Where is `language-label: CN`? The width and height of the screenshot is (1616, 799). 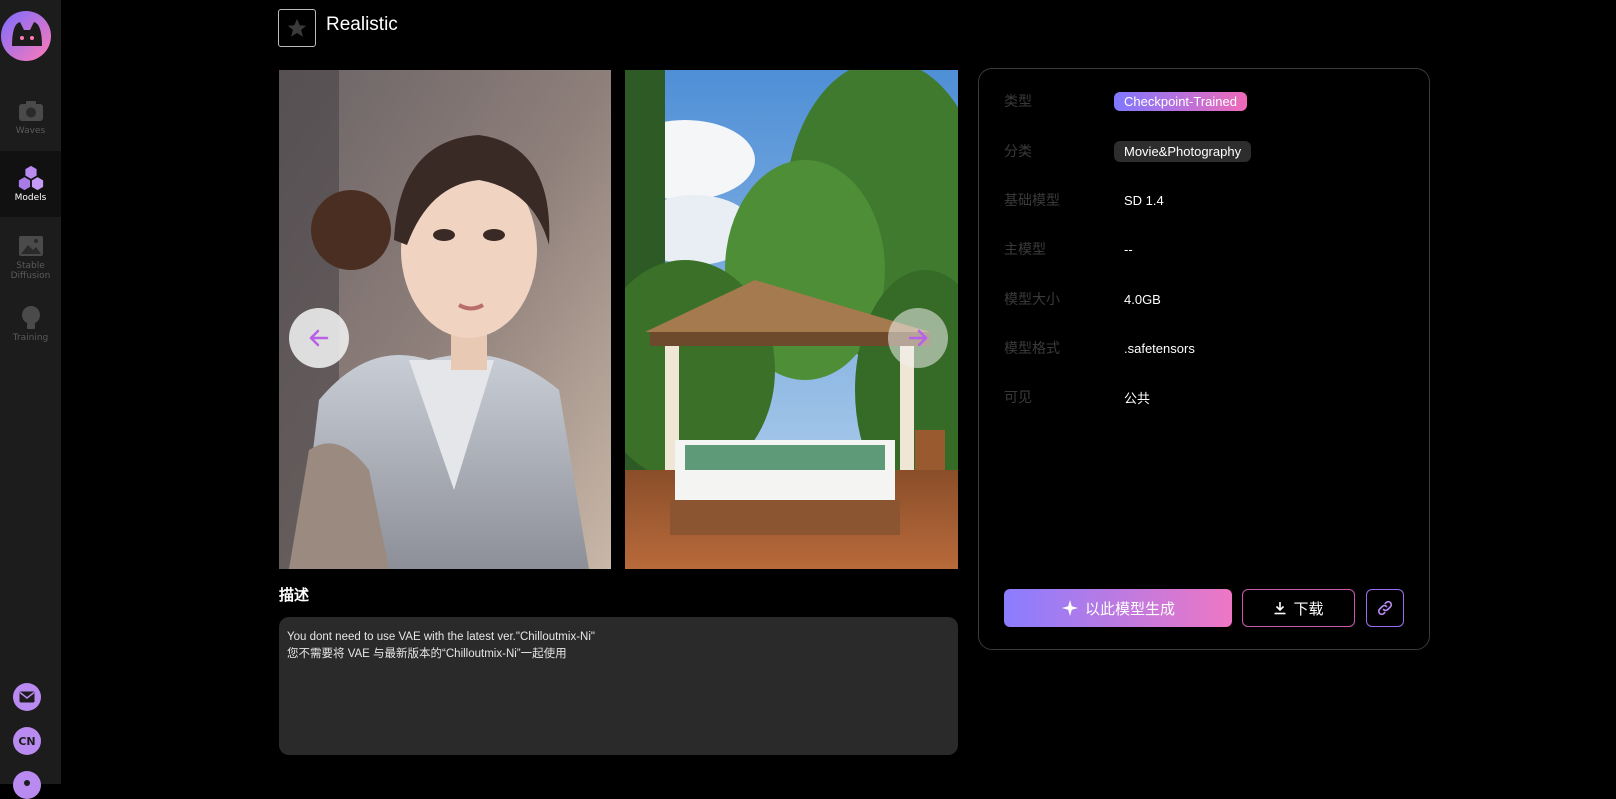 language-label: CN is located at coordinates (27, 741).